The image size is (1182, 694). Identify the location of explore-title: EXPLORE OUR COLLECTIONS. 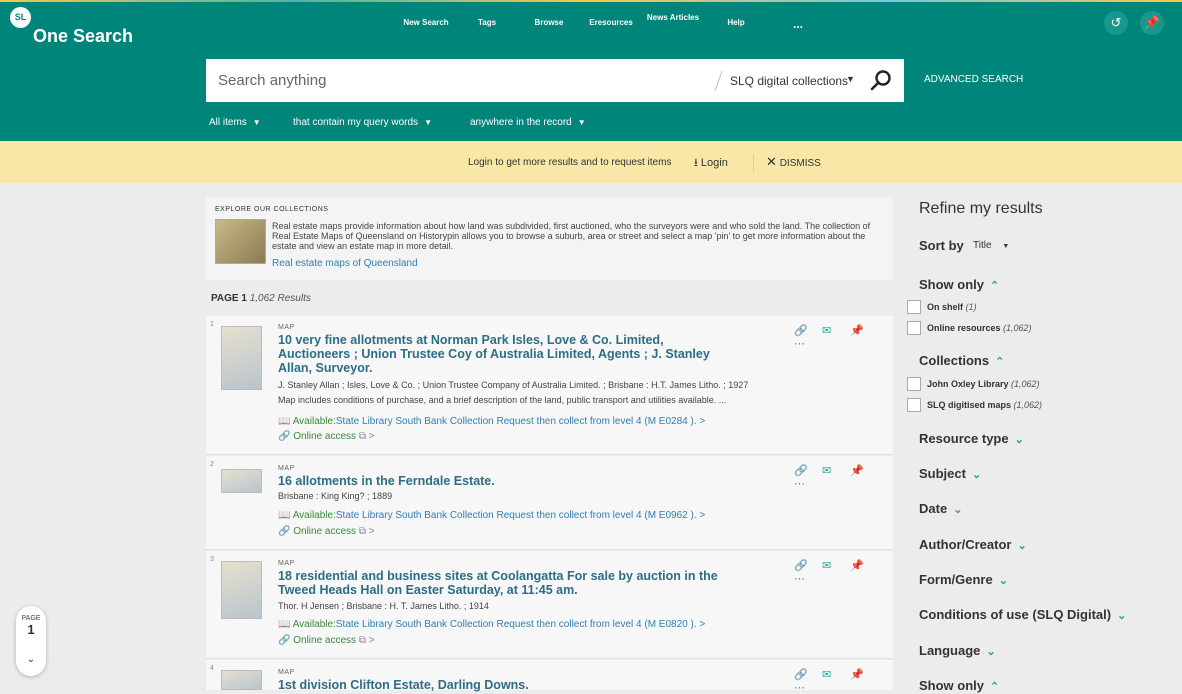
(272, 209).